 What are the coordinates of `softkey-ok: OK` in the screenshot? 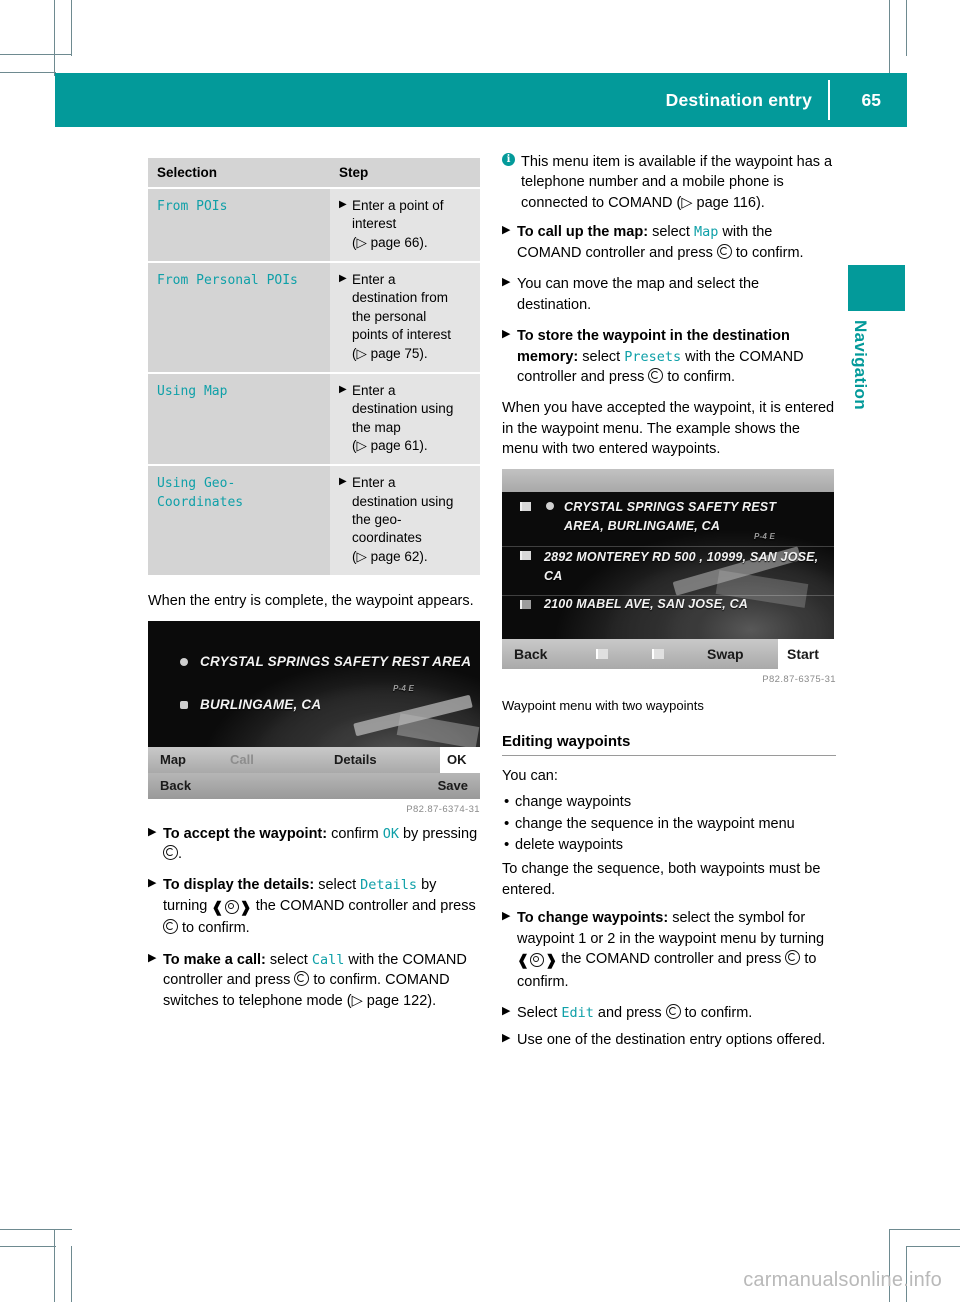 It's located at (460, 759).